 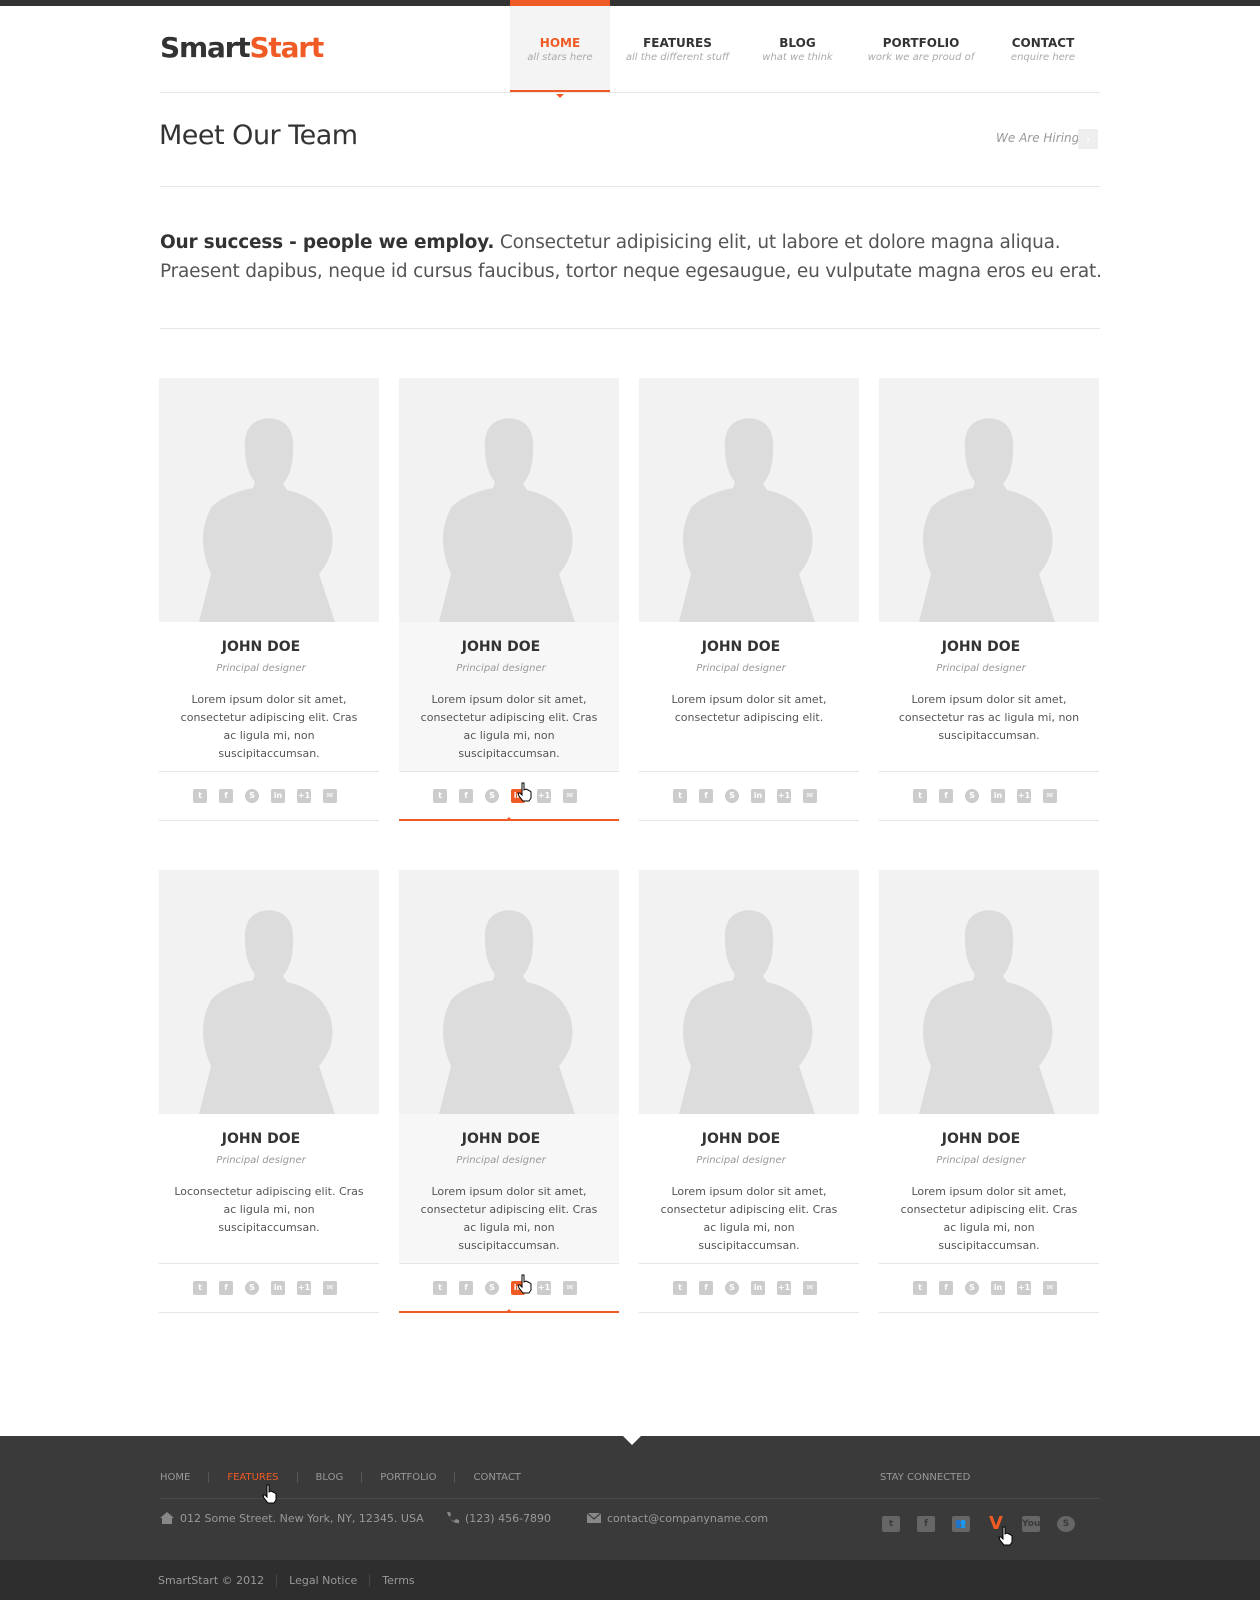 I want to click on footer-email: contact@companyname.com, so click(x=677, y=1518).